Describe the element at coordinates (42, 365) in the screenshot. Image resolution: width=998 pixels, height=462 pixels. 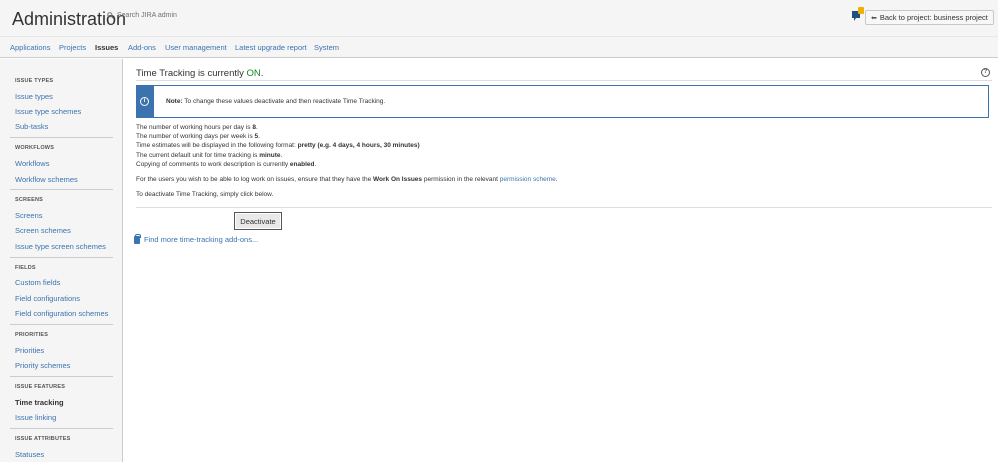
I see `sidebar-item-priority-schemes: Priority schemes` at that location.